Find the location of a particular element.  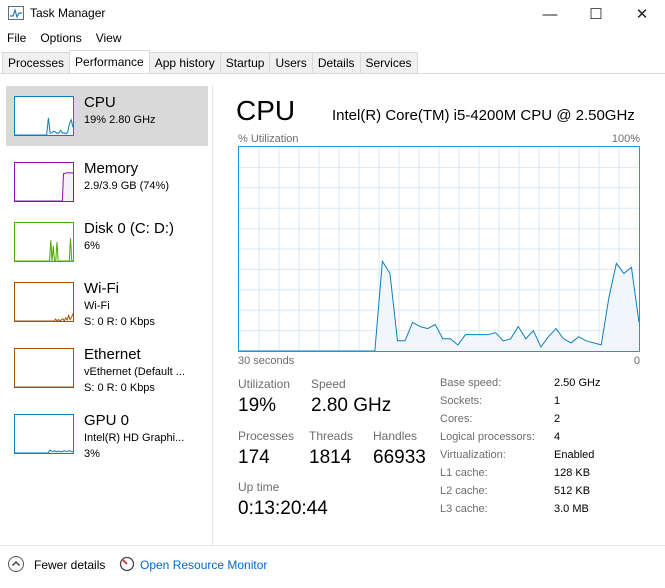

spec-value: 4 is located at coordinates (557, 437).